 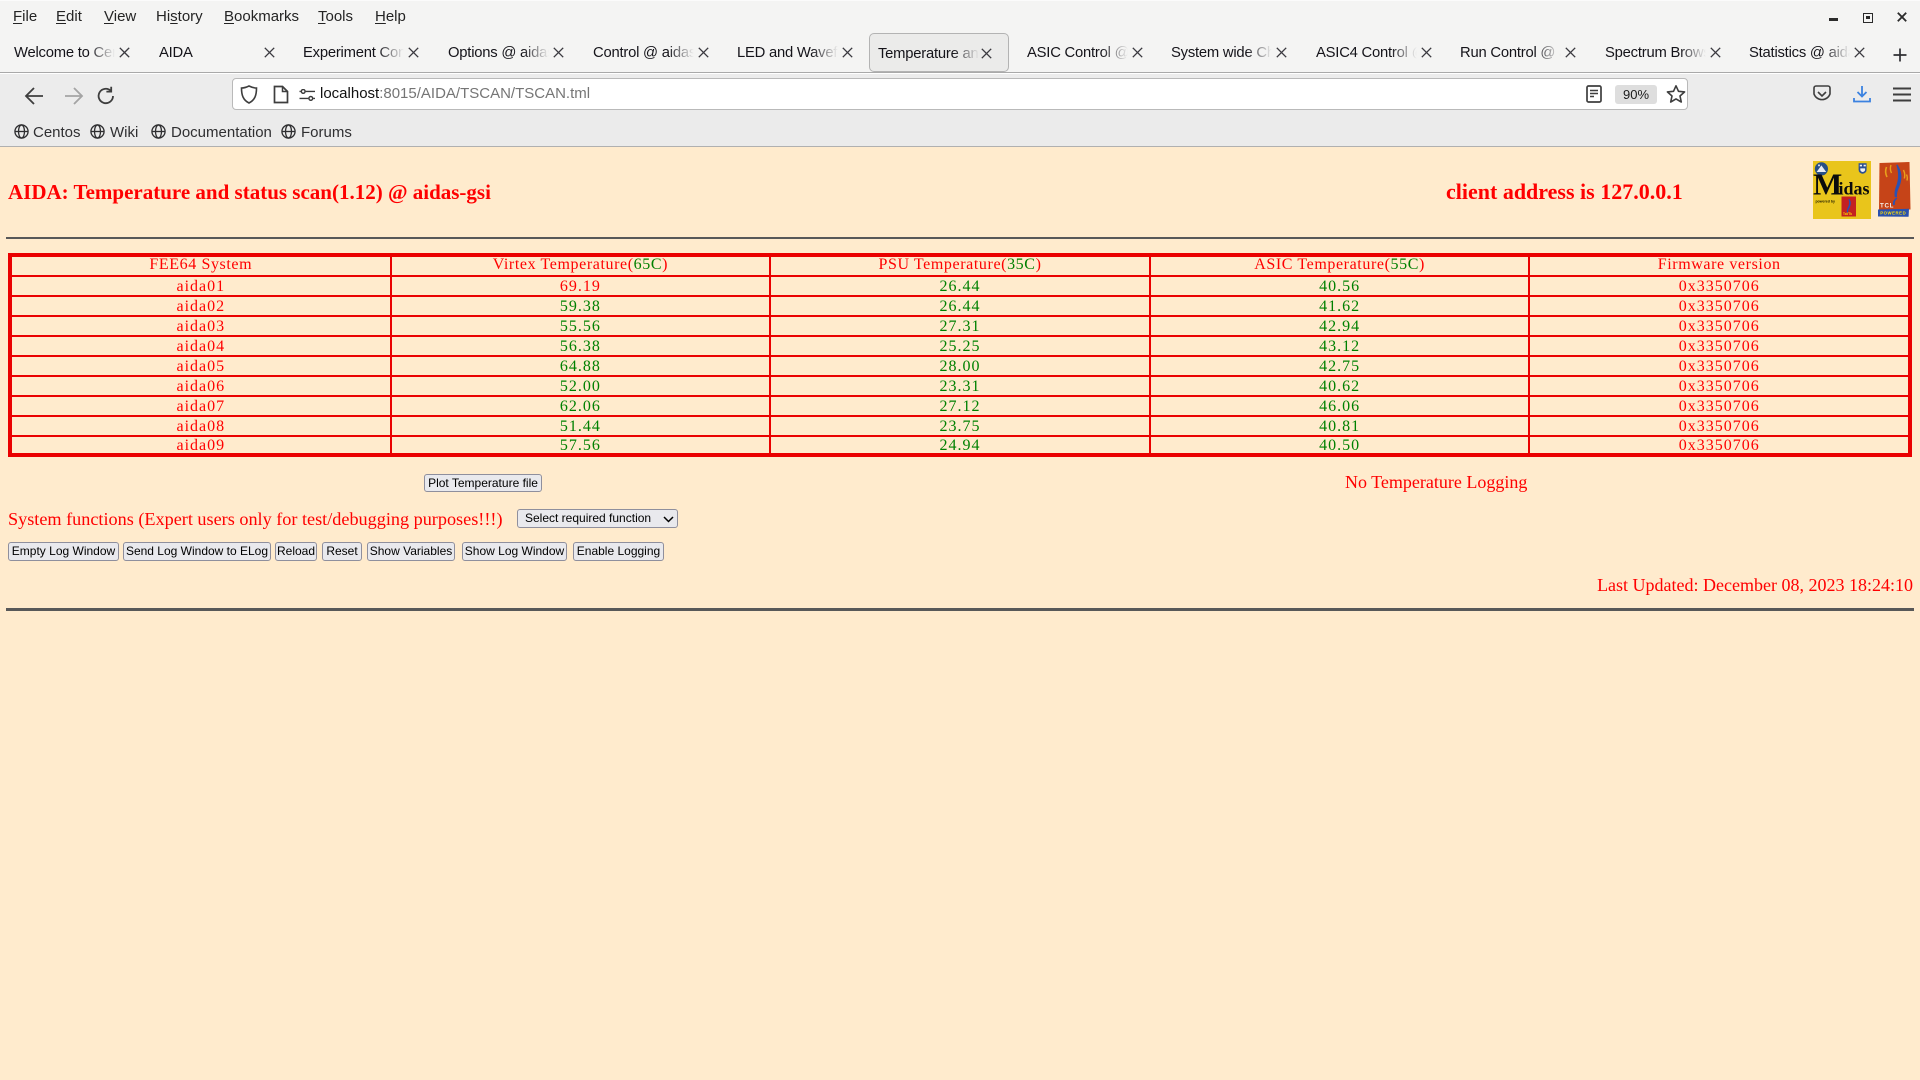 What do you see at coordinates (1893, 213) in the screenshot?
I see `svg-text: POWERED` at bounding box center [1893, 213].